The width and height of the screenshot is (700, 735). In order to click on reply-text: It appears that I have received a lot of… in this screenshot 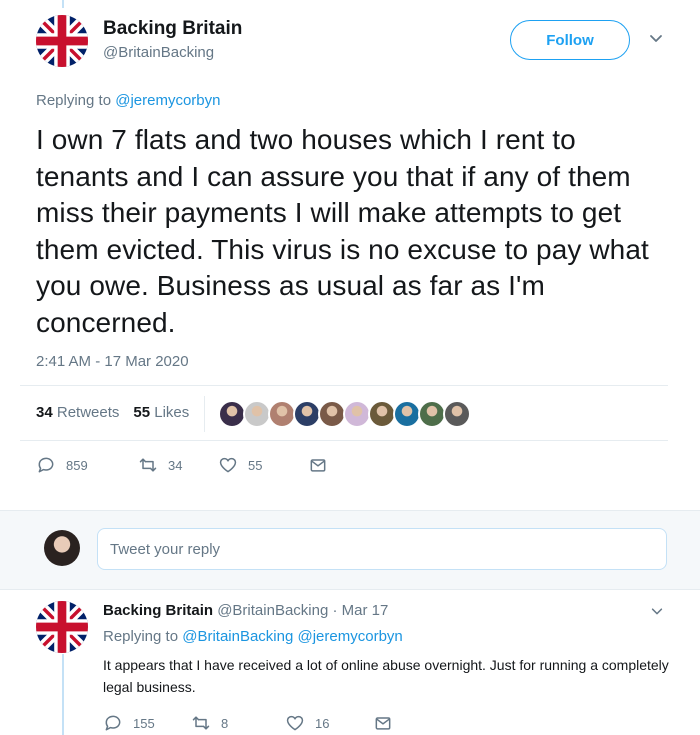, I will do `click(386, 676)`.